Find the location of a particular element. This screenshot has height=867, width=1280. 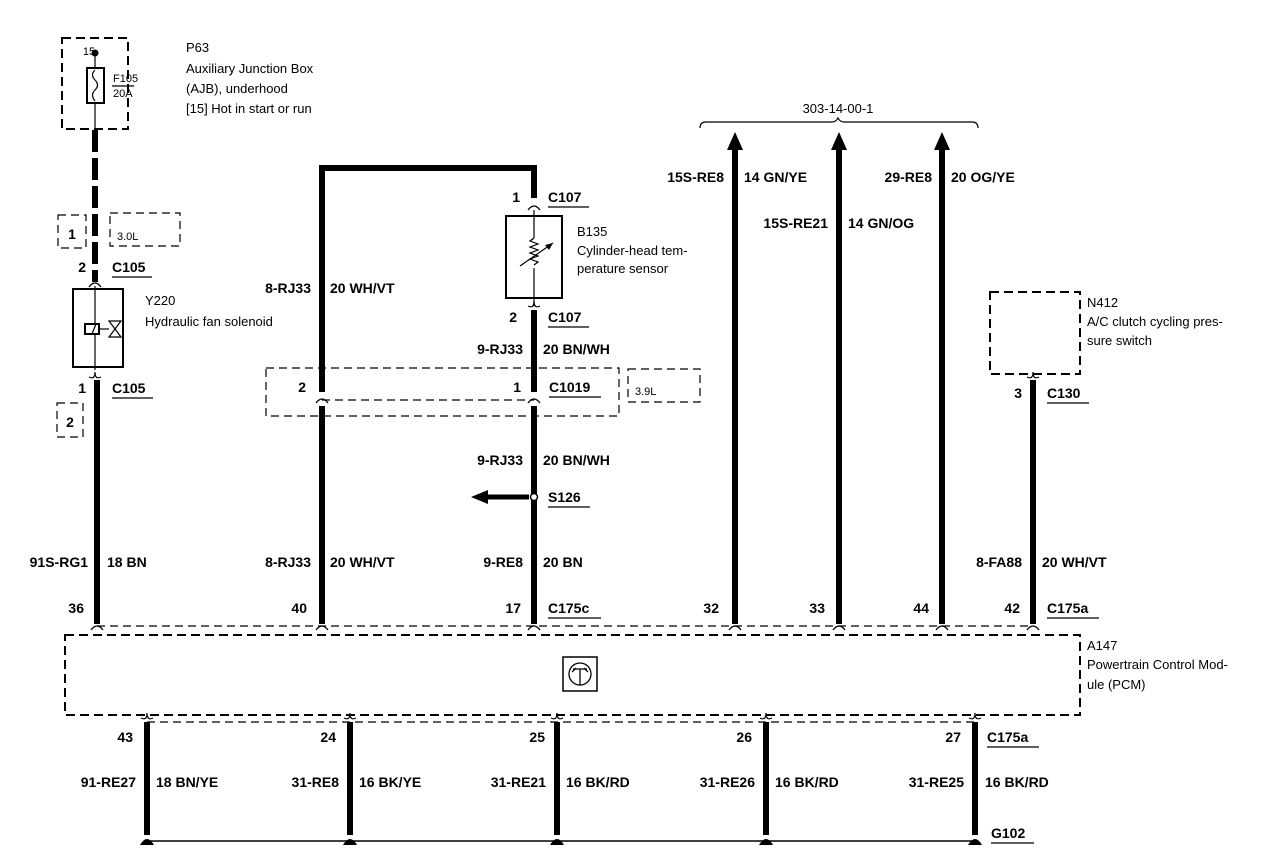

wire-circuit-label: 15S-RE8 is located at coordinates (695, 177).